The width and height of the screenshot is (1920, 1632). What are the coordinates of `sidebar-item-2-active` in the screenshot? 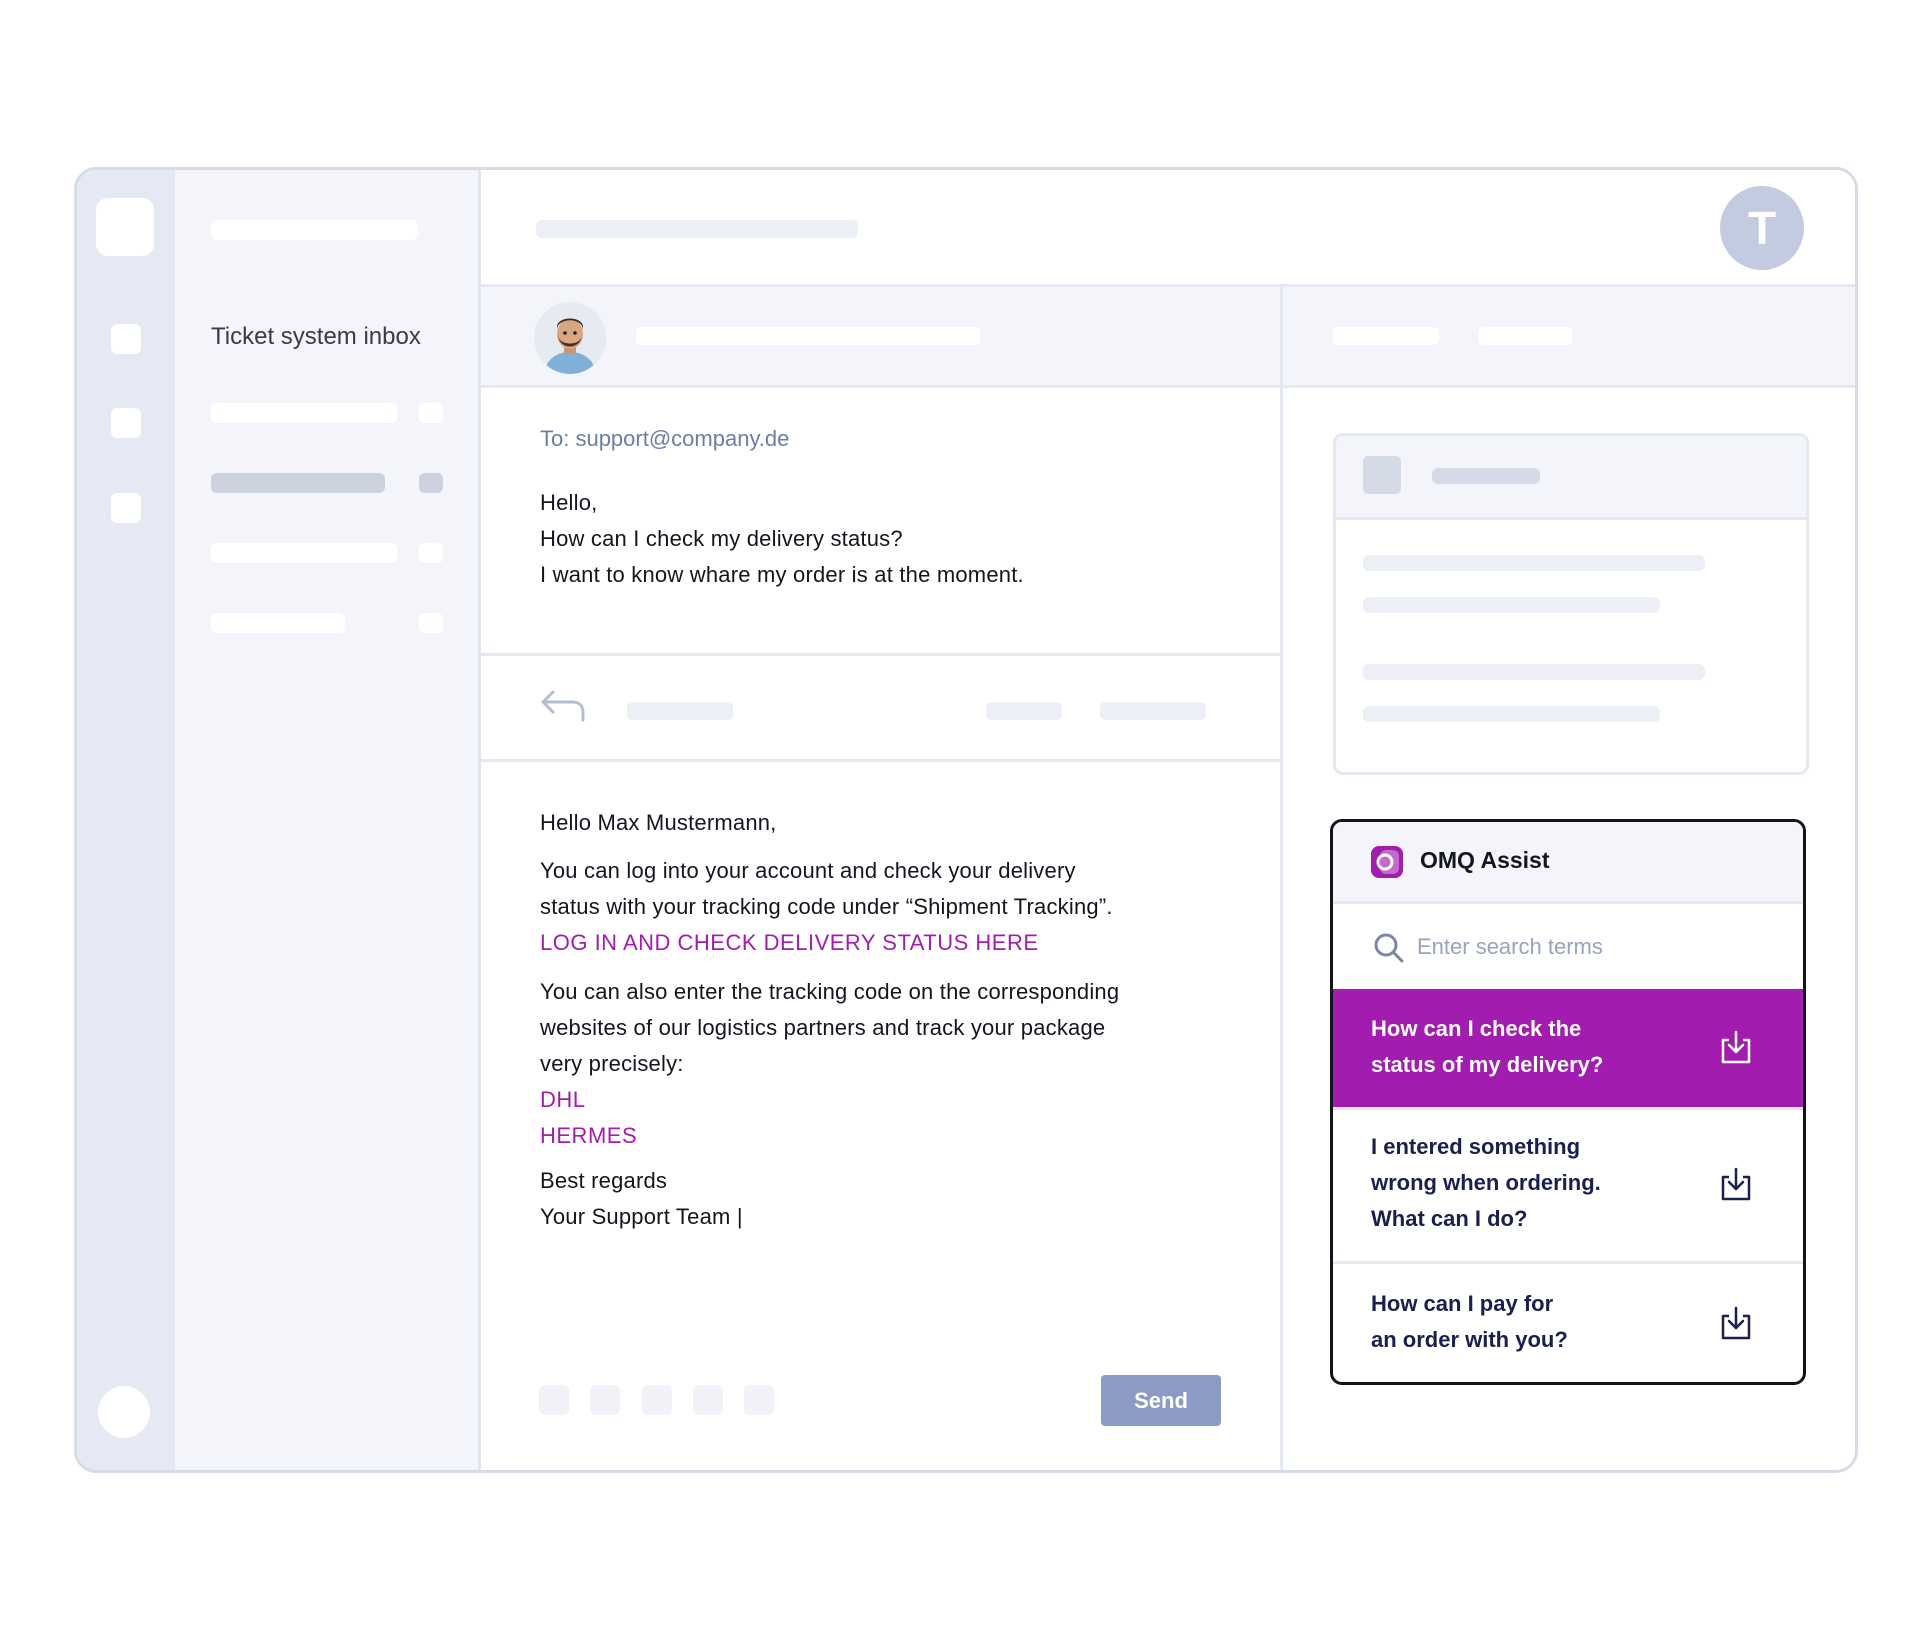 It's located at (298, 483).